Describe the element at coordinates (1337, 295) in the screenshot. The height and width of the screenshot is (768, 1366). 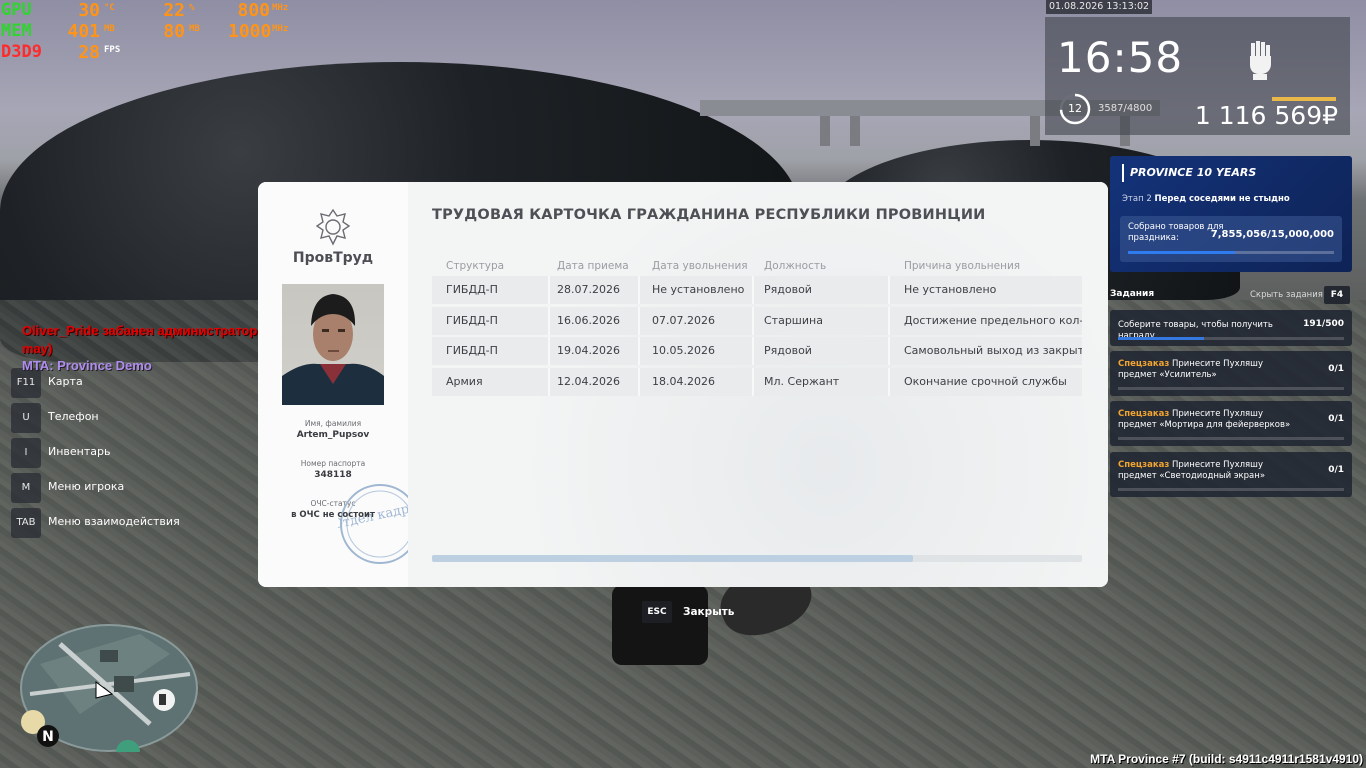
I see `quests-hotkey: F4` at that location.